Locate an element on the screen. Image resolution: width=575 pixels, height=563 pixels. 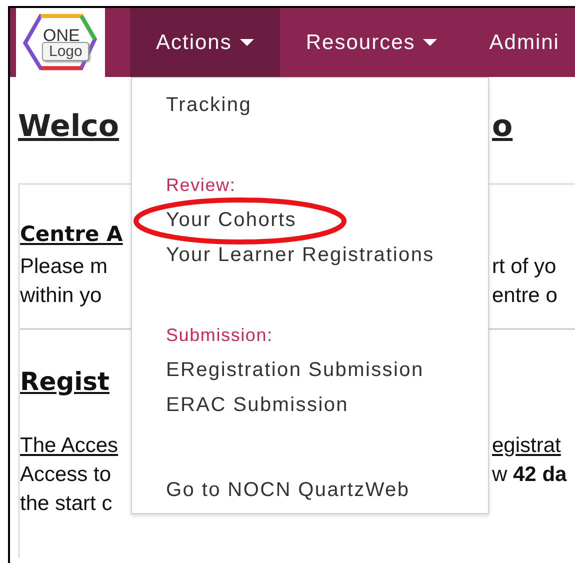
paragraph-text: Access to is located at coordinates (66, 474).